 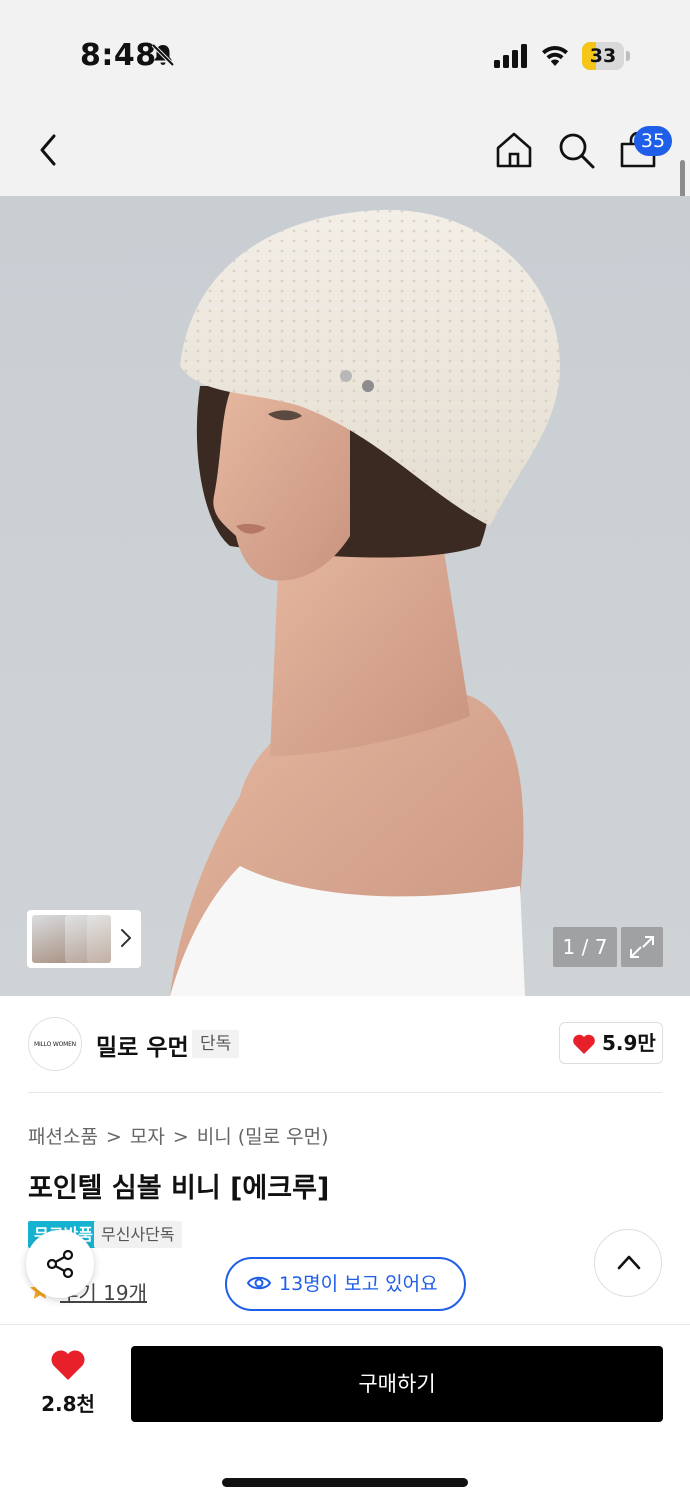 What do you see at coordinates (147, 1137) in the screenshot?
I see `breadcrumb-item: 모자` at bounding box center [147, 1137].